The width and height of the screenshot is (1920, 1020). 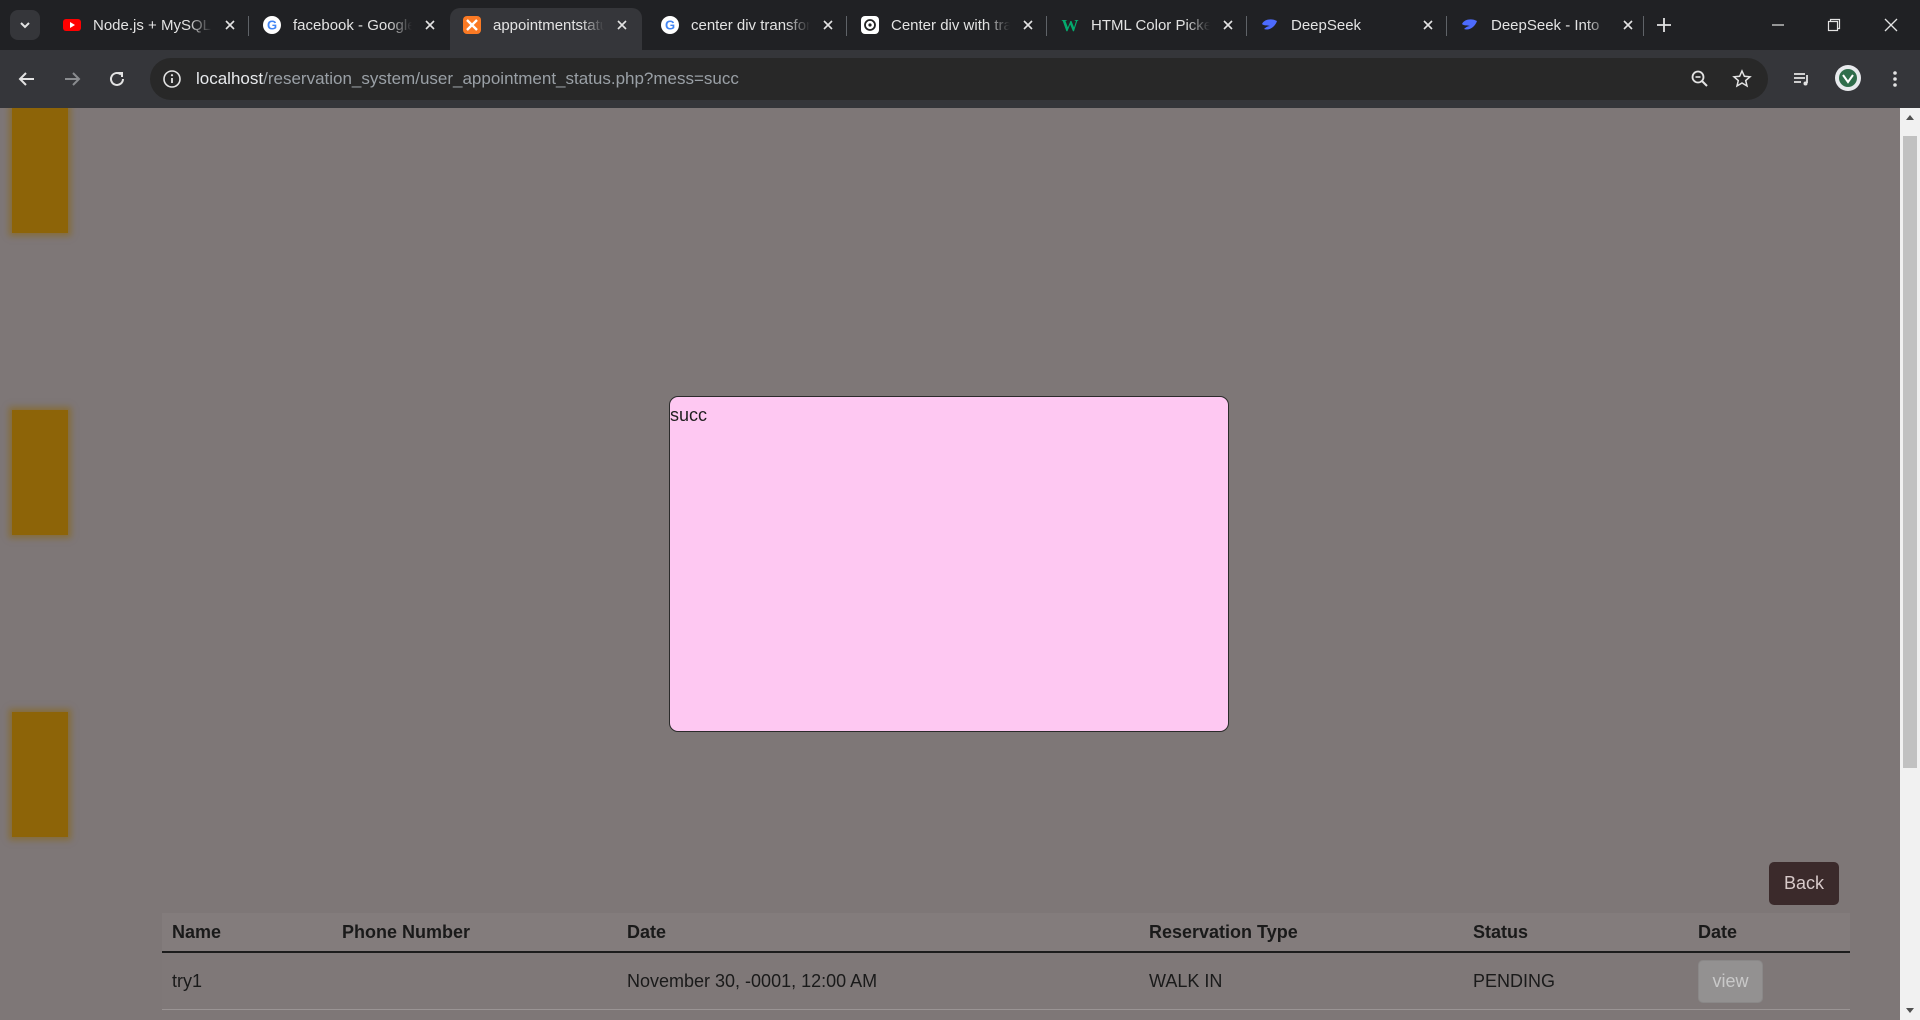 I want to click on tab-title: HTML Color Picker, so click(x=1150, y=25).